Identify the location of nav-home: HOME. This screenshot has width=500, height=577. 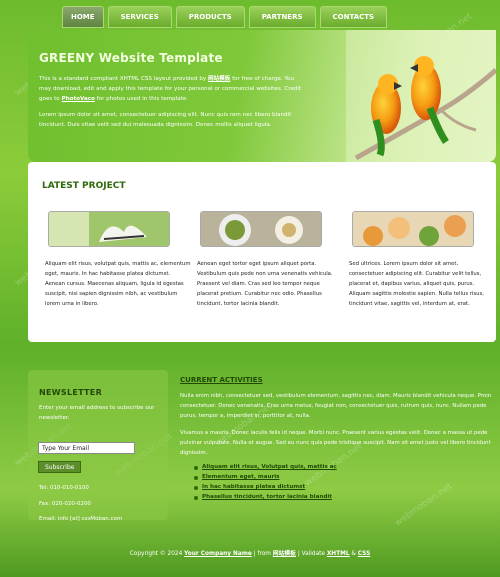
(83, 17).